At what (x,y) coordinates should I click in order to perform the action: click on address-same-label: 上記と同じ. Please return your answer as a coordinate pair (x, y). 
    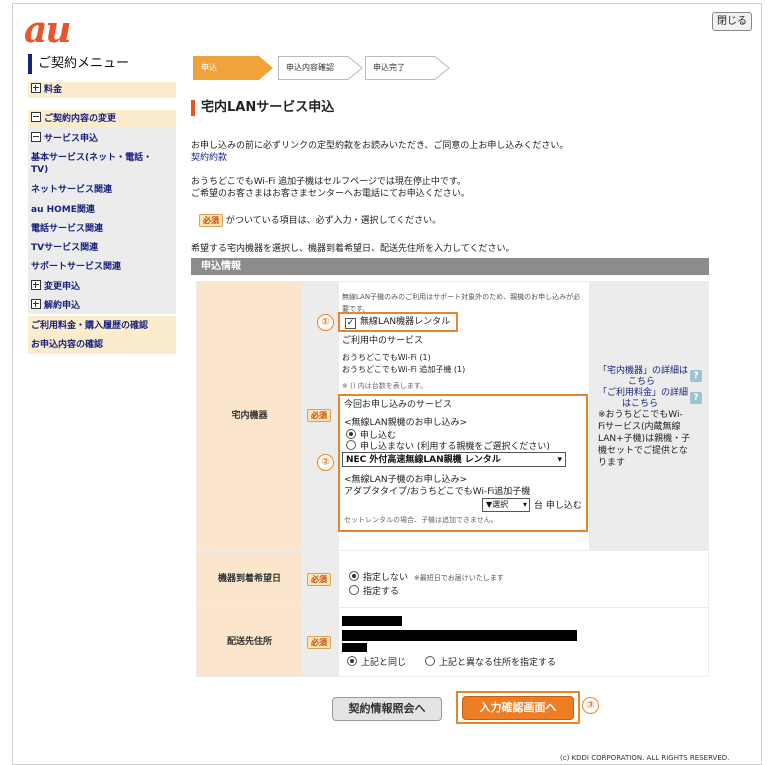
    Looking at the image, I should click on (384, 663).